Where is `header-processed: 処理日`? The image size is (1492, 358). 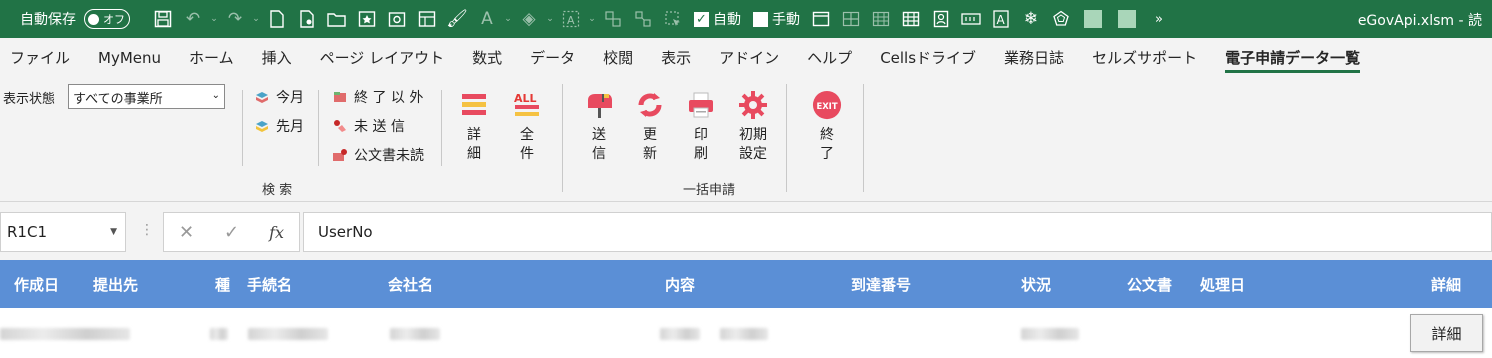
header-processed: 処理日 is located at coordinates (1222, 284).